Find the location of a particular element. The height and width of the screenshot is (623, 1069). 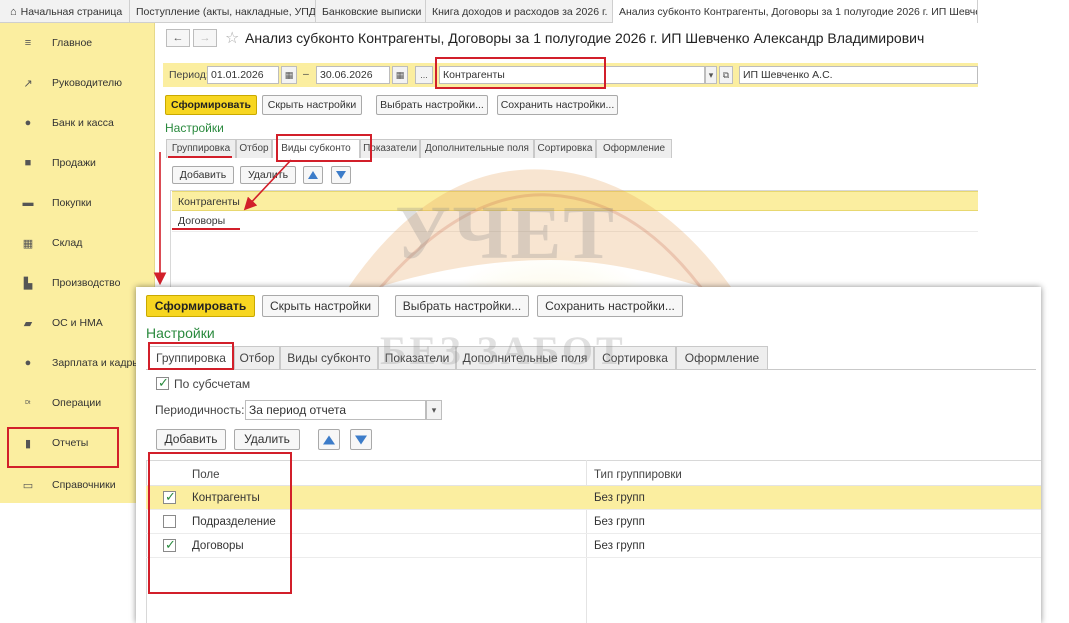

tab-home: ⌂ Начальная страница is located at coordinates (65, 11).